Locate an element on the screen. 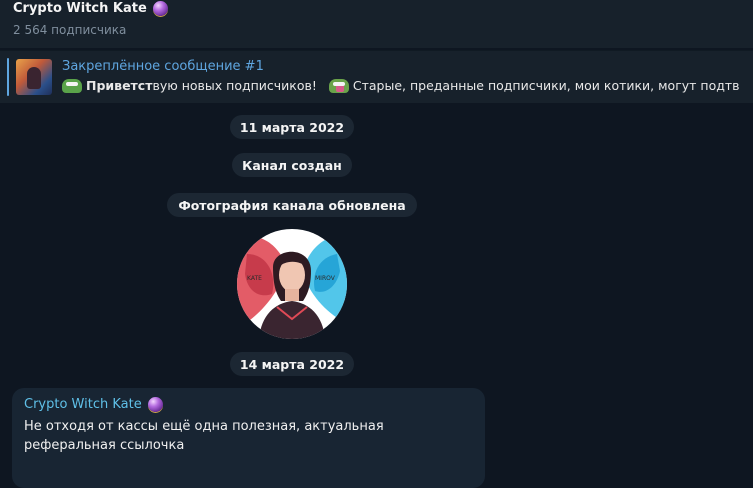 The image size is (753, 488). subscriber-count: 2 564 подписчика is located at coordinates (70, 30).